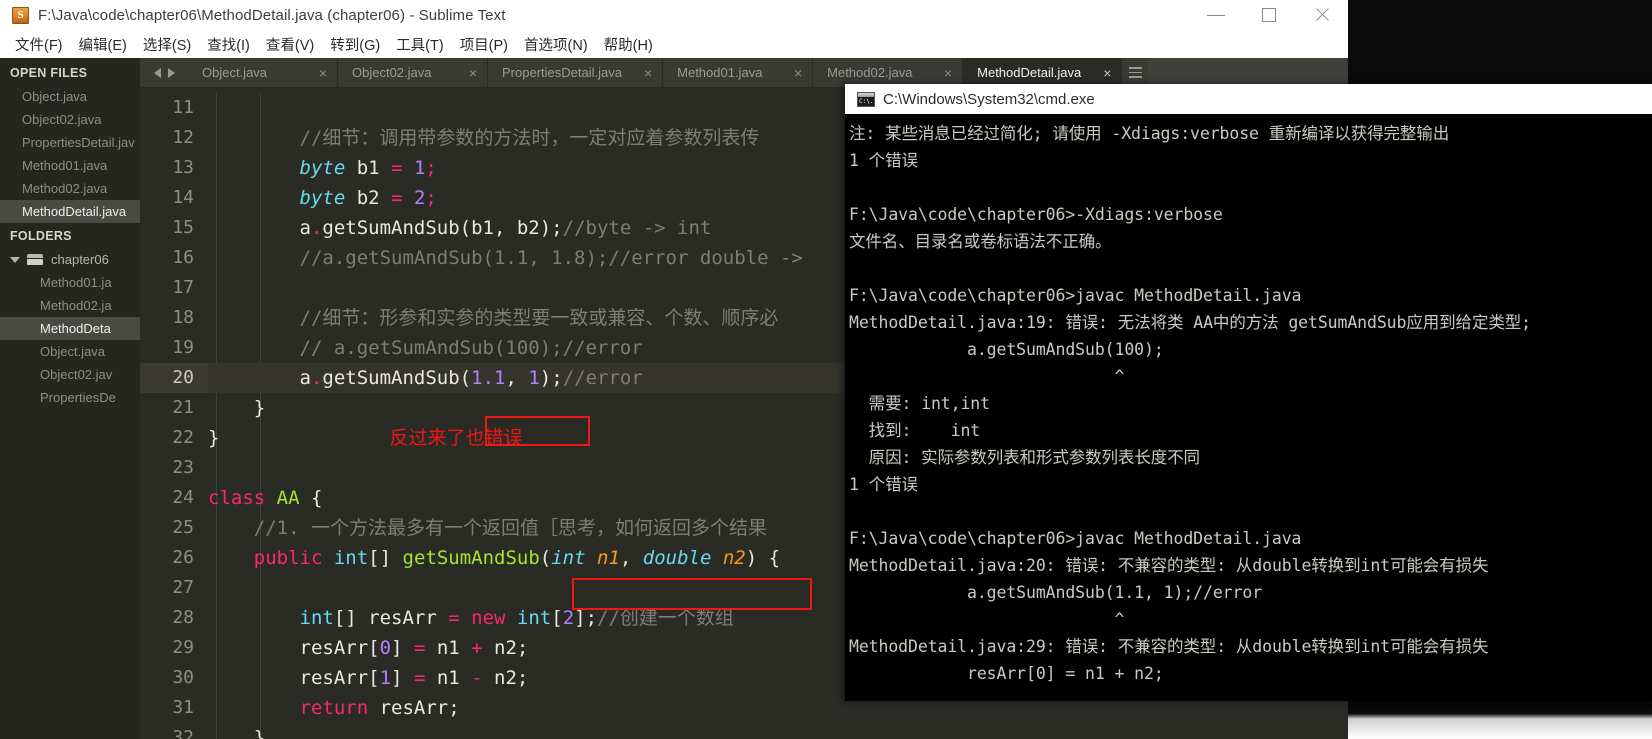 The height and width of the screenshot is (739, 1652). What do you see at coordinates (183, 407) in the screenshot?
I see `line-number: 21` at bounding box center [183, 407].